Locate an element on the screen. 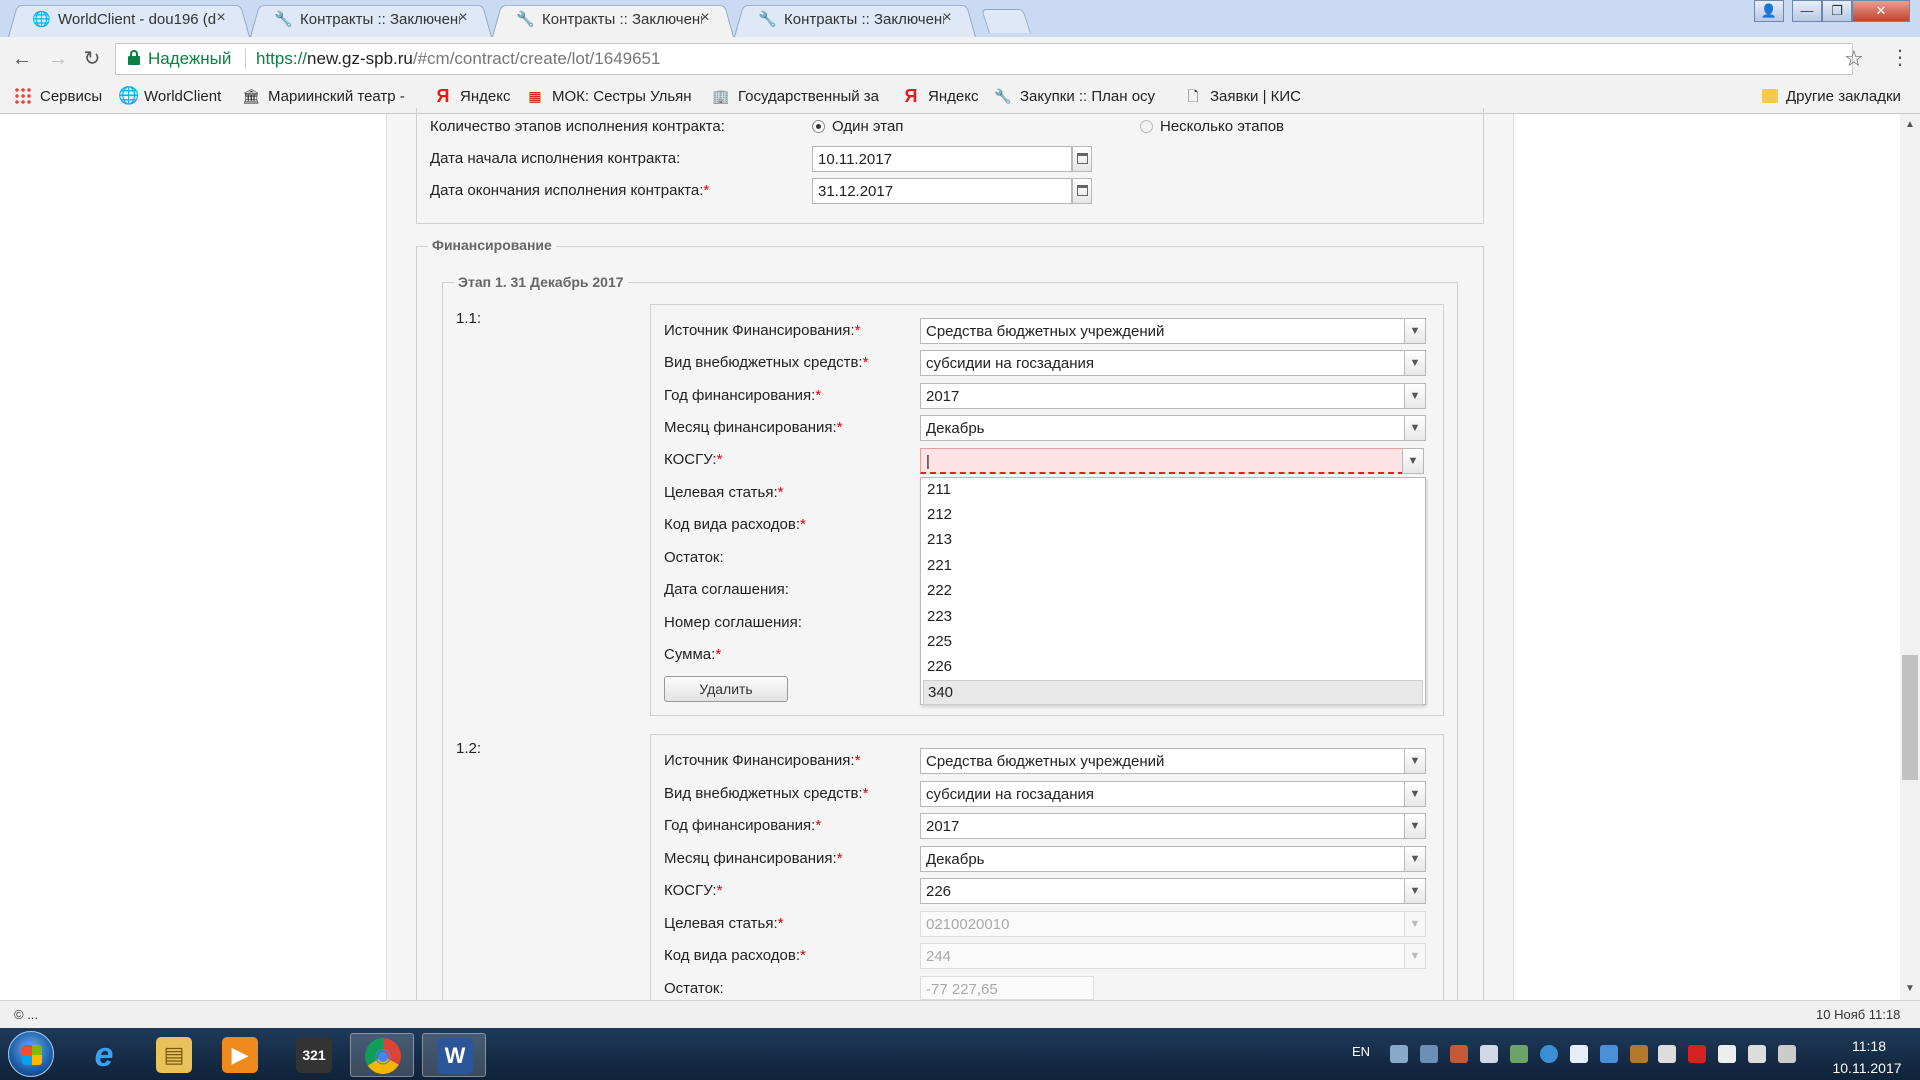 This screenshot has width=1920, height=1080. opera-icon is located at coordinates (1697, 1054).